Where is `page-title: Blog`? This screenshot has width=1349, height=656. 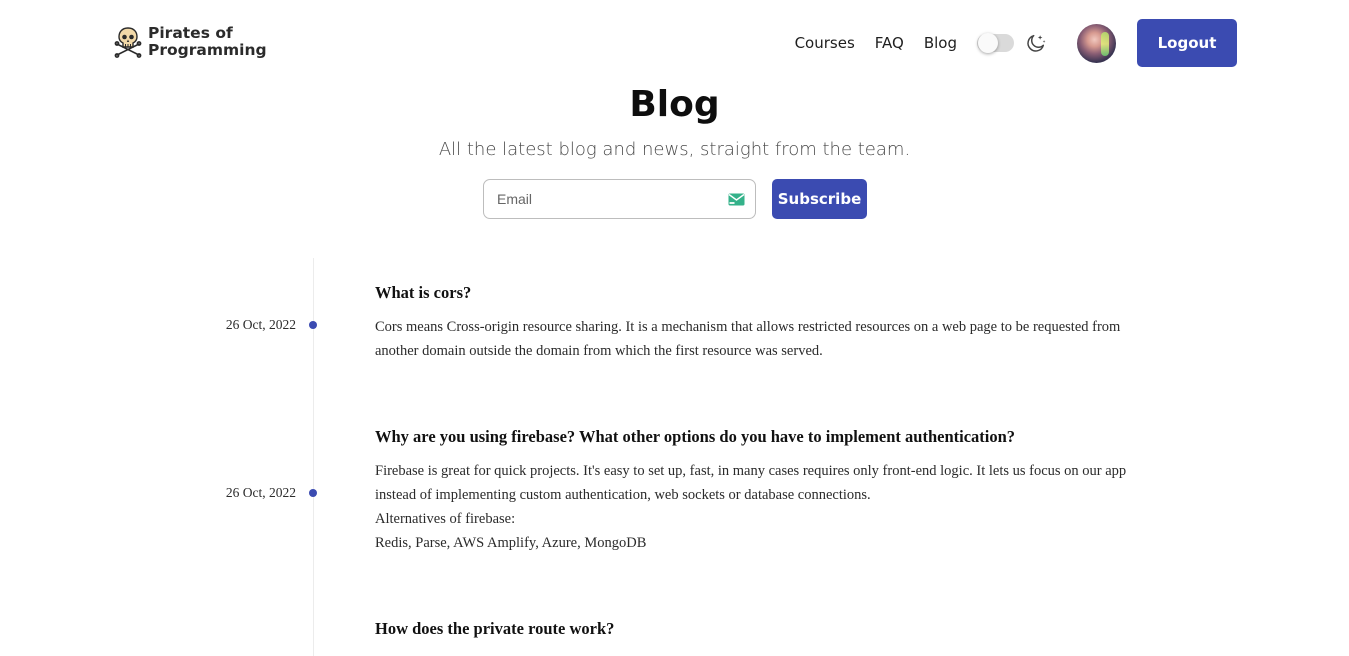 page-title: Blog is located at coordinates (674, 104).